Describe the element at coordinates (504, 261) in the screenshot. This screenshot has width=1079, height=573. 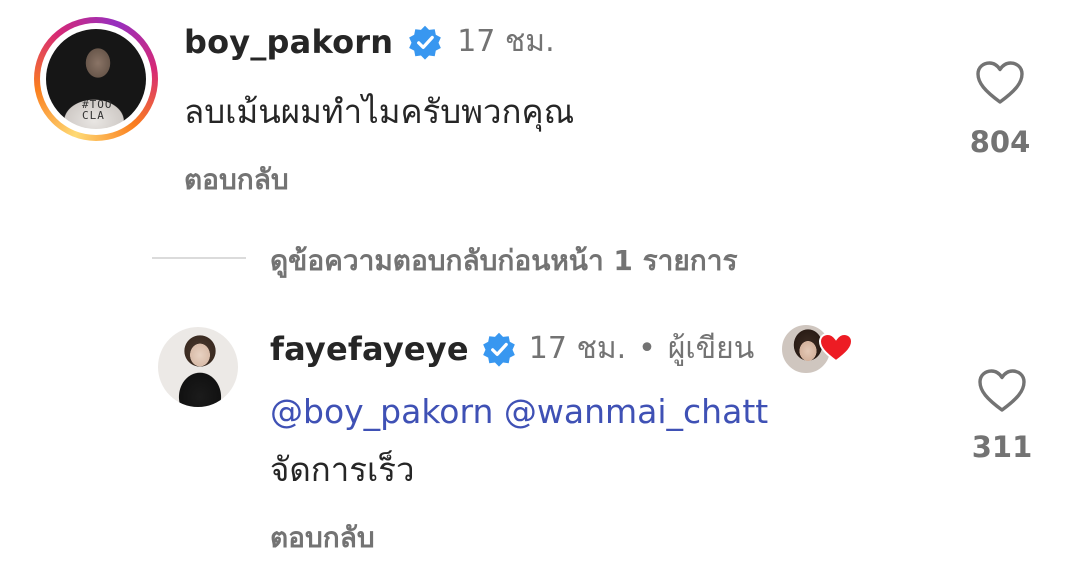
I see `view-previous-replies-button: ดูข้อความตอบกลับก่อนหน้า 1 รายการ` at that location.